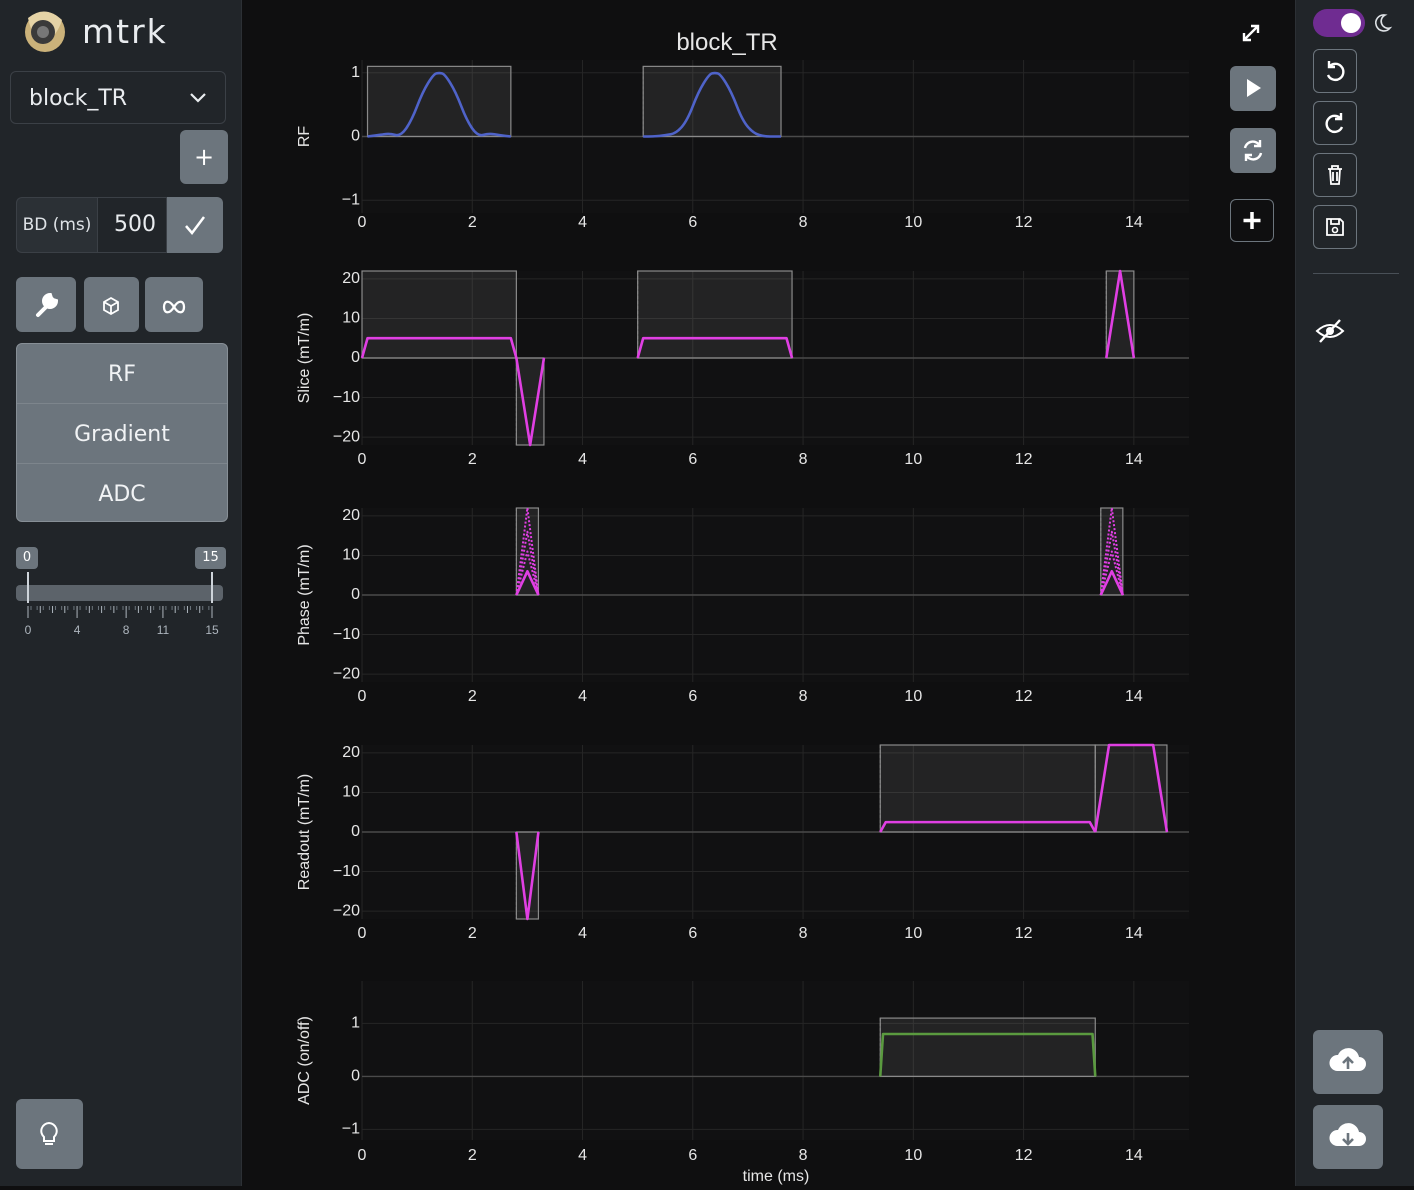 This screenshot has height=1190, width=1414. Describe the element at coordinates (163, 630) in the screenshot. I see `slider-tick-label: 11` at that location.